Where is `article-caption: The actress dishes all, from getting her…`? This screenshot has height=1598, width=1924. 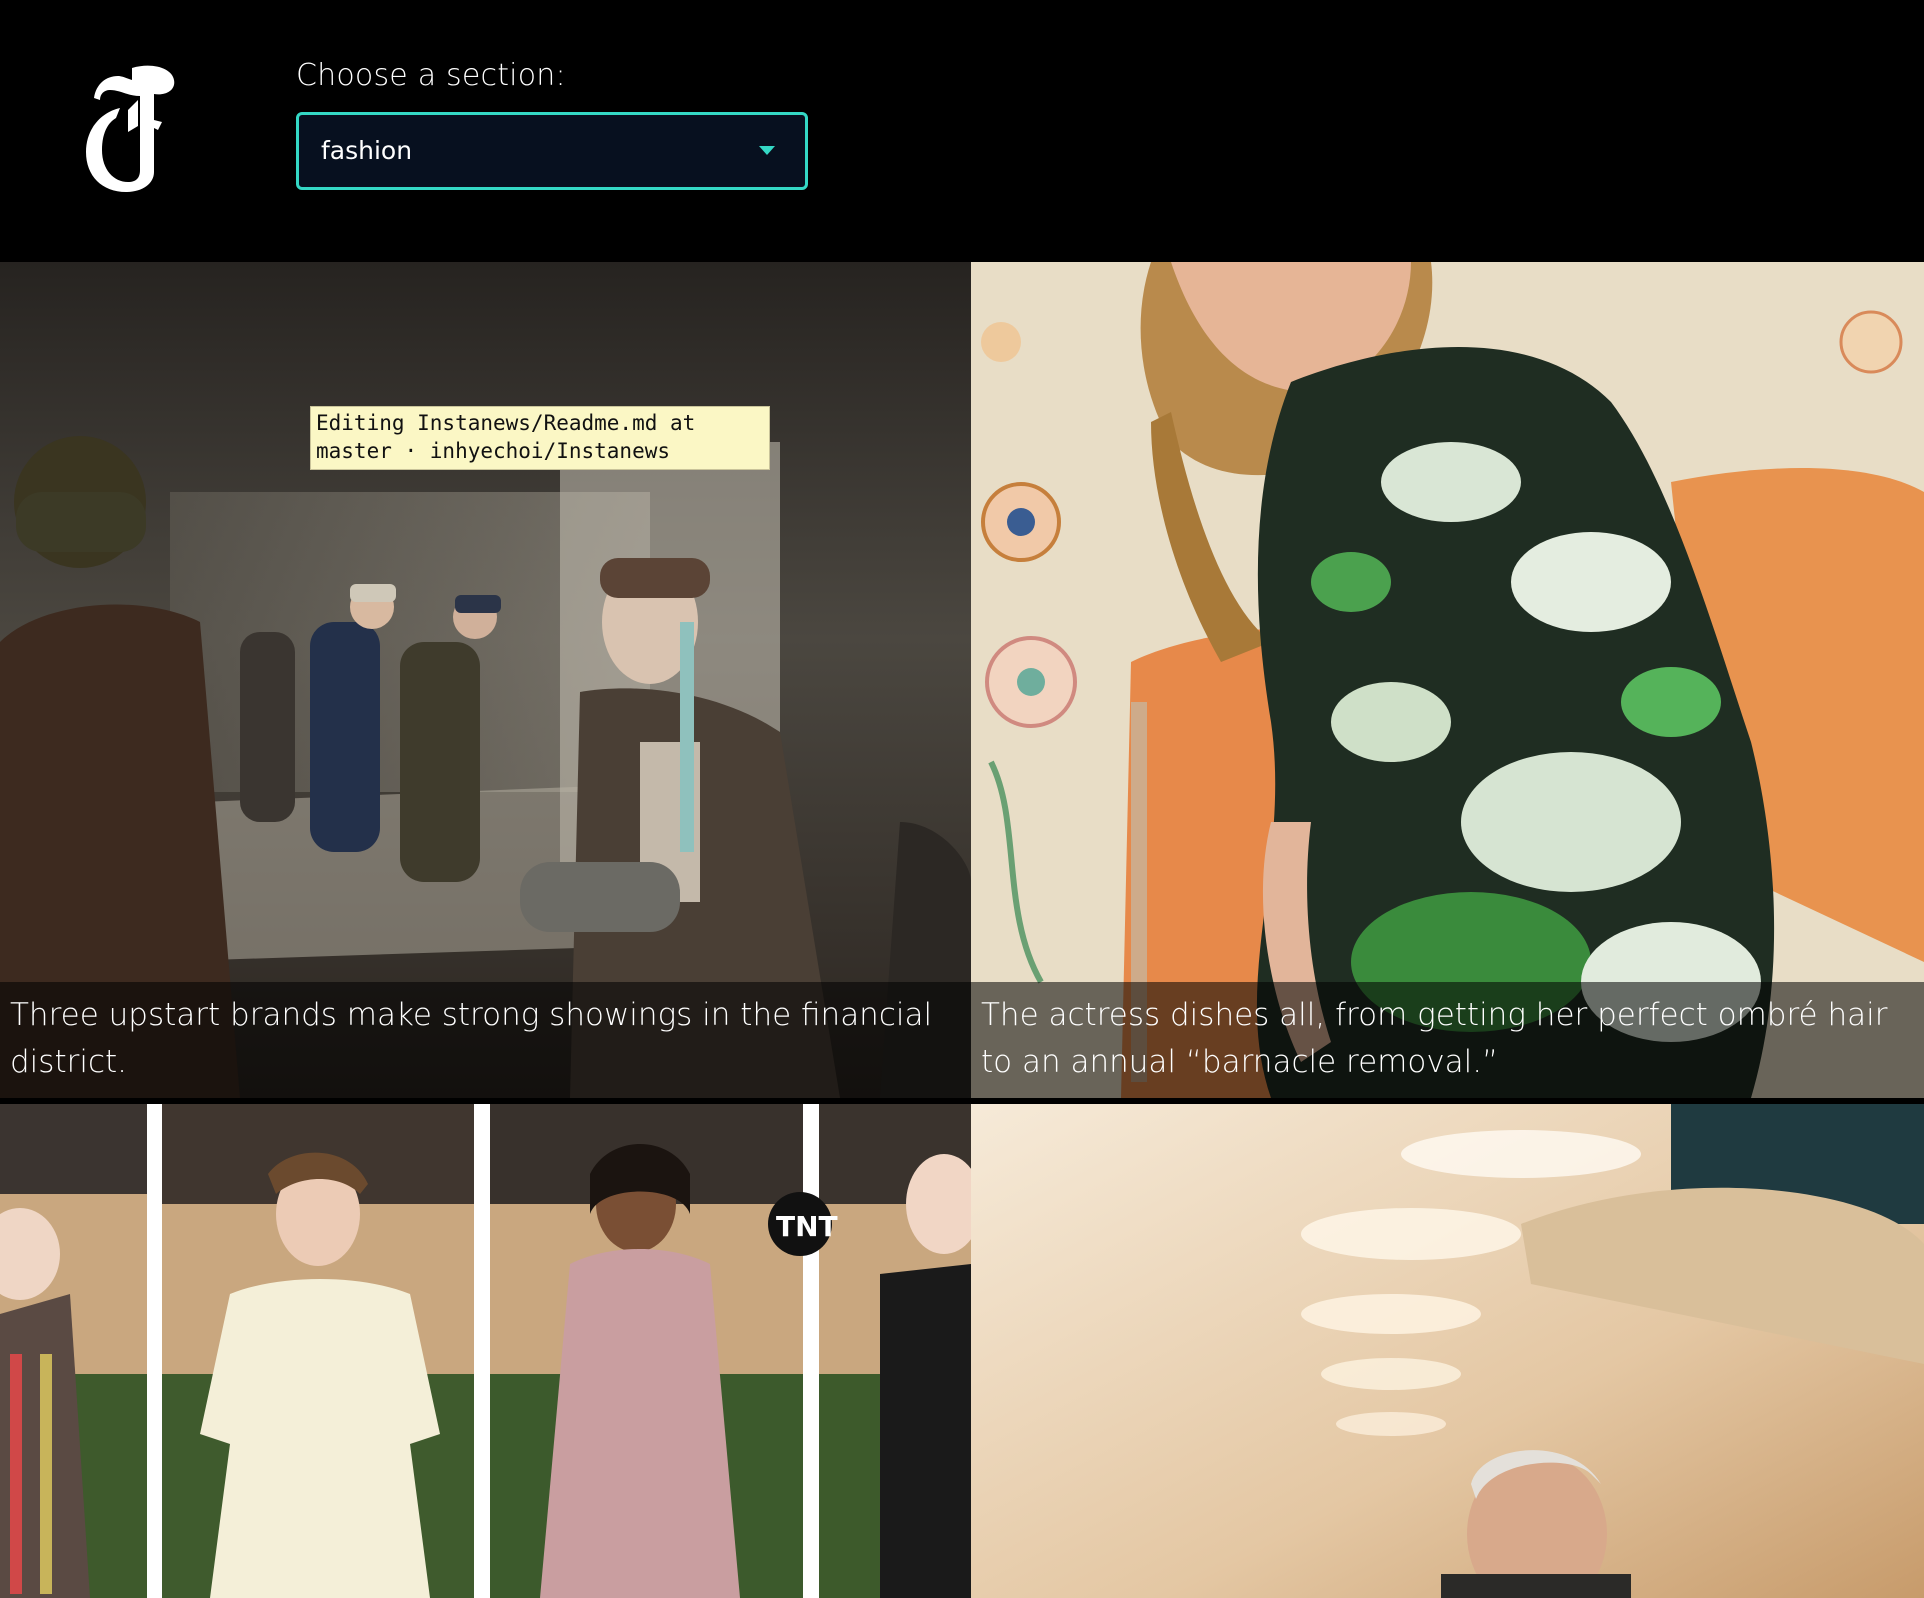 article-caption: The actress dishes all, from getting her… is located at coordinates (1447, 1040).